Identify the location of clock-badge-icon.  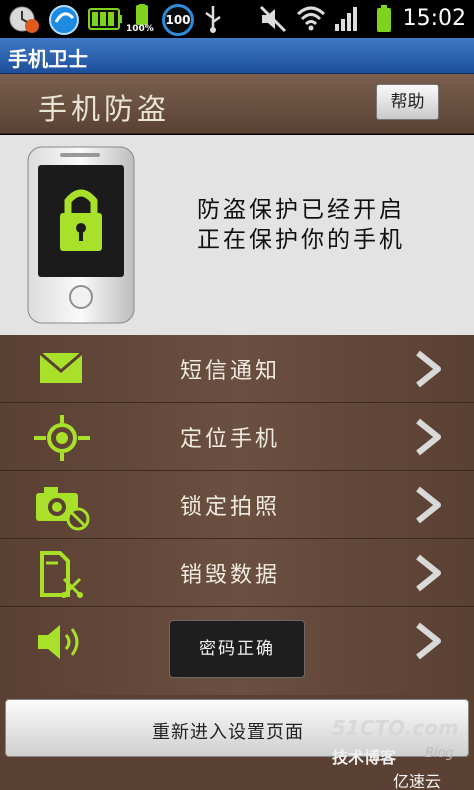
(24, 19).